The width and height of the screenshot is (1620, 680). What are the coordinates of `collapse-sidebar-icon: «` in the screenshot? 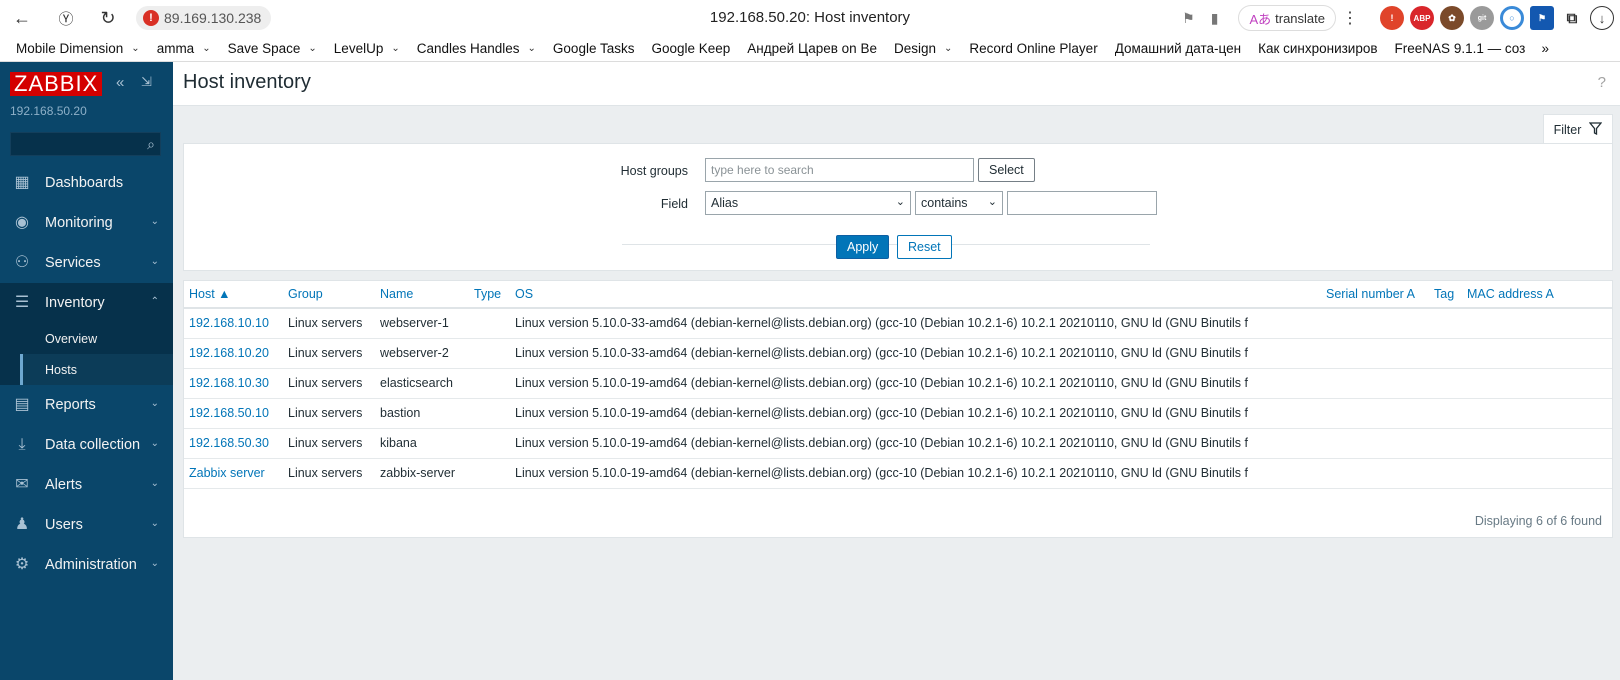 It's located at (120, 82).